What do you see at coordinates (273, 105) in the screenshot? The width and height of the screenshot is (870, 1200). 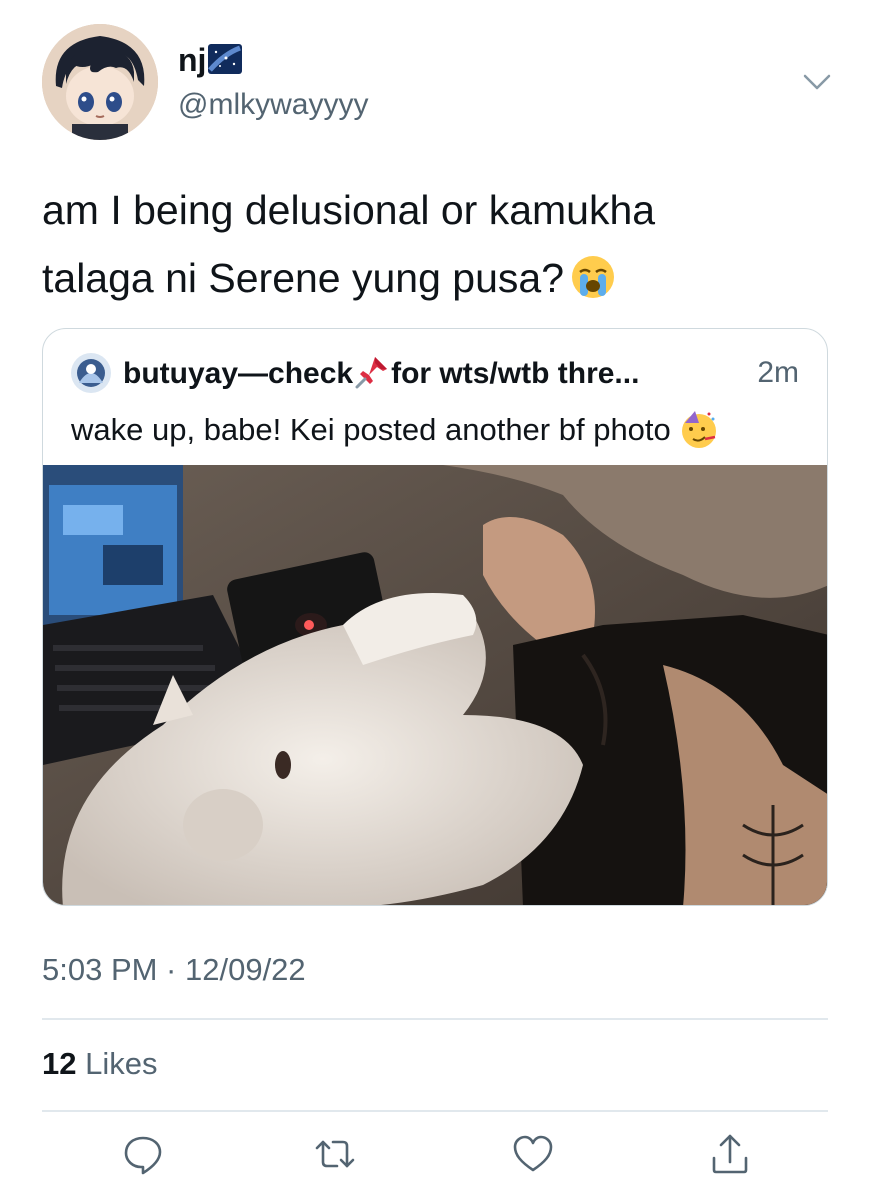 I see `author-handle: @mlkywayyyy` at bounding box center [273, 105].